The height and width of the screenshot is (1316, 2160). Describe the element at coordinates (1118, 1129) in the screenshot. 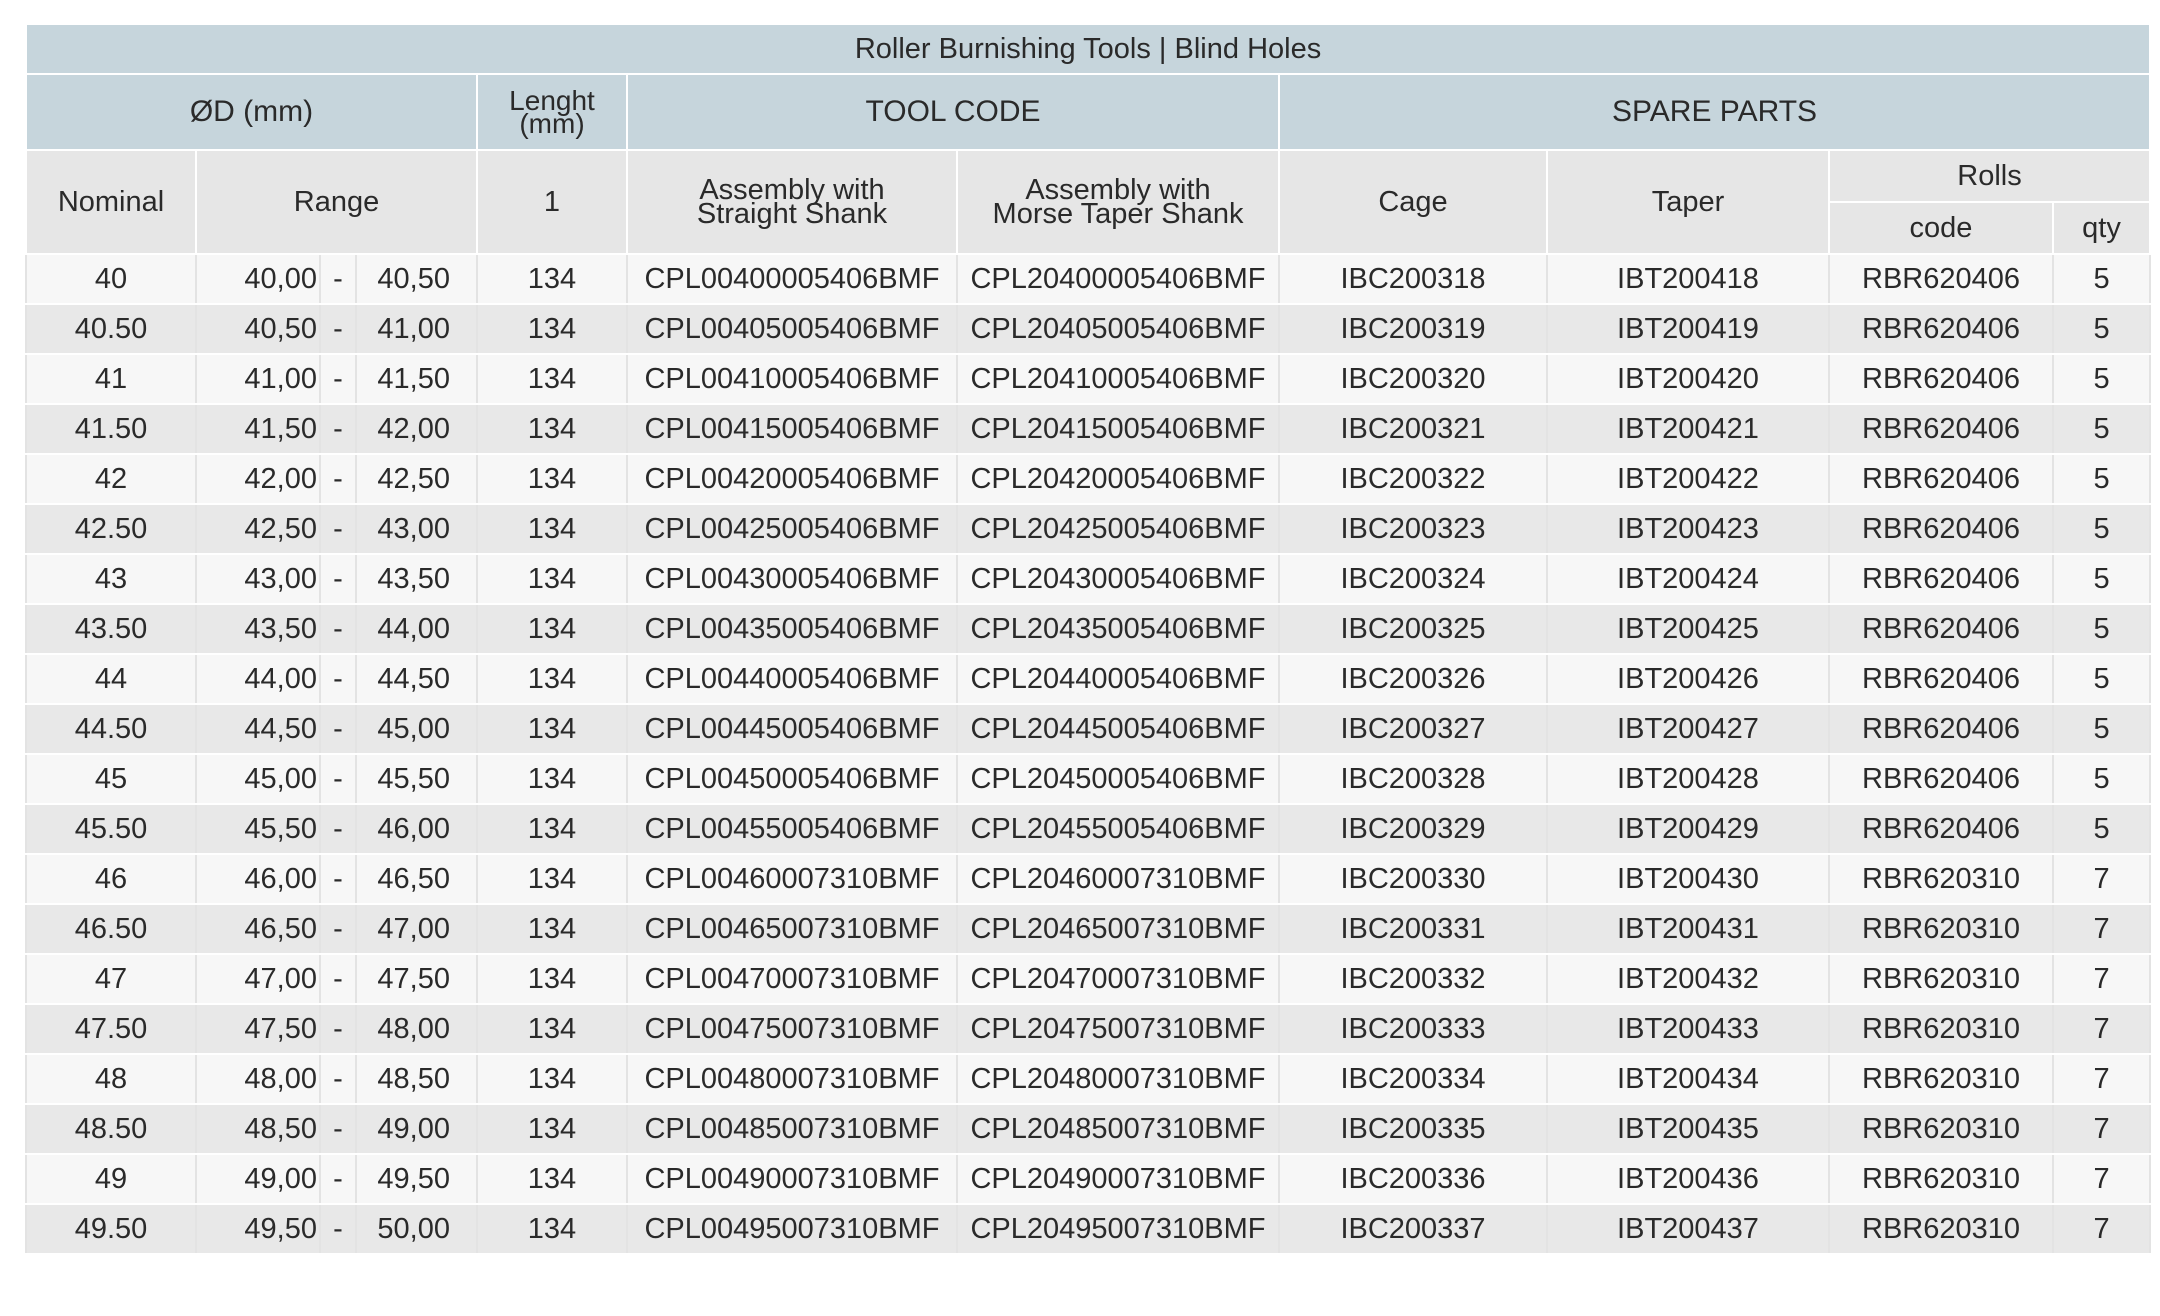

I see `morse-taper-code-cell: CPL20485007310BMF` at that location.